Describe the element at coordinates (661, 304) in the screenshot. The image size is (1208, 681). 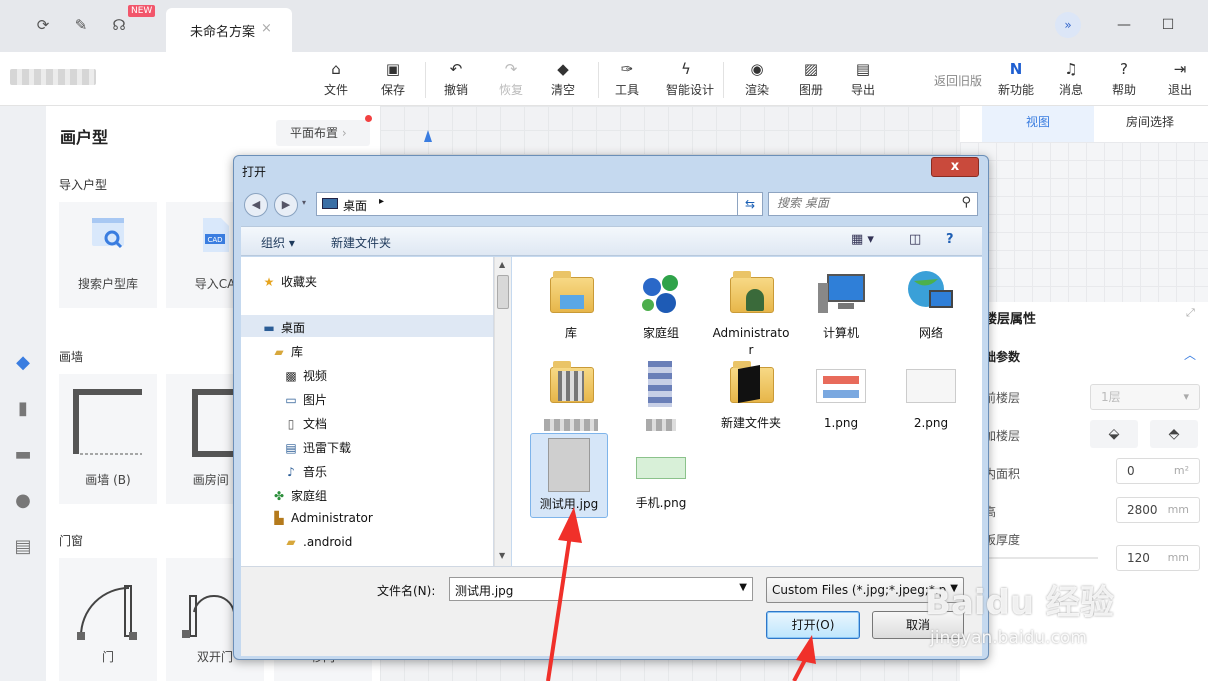
I see `file-item-homegroup: 家庭组` at that location.